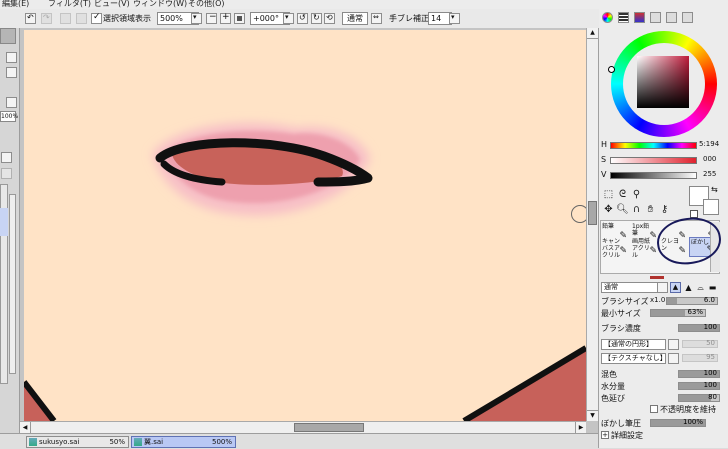 Image resolution: width=728 pixels, height=449 pixels. What do you see at coordinates (288, 18) in the screenshot?
I see `rotation-dropdown-button: ▾` at bounding box center [288, 18].